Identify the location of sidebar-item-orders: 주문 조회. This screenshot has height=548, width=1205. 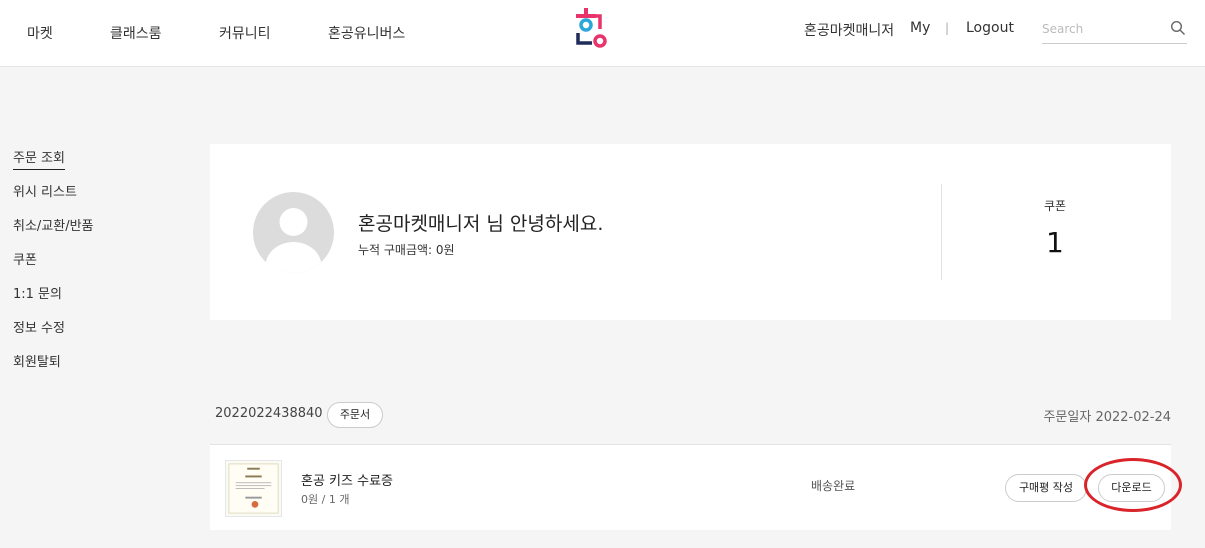
(39, 158).